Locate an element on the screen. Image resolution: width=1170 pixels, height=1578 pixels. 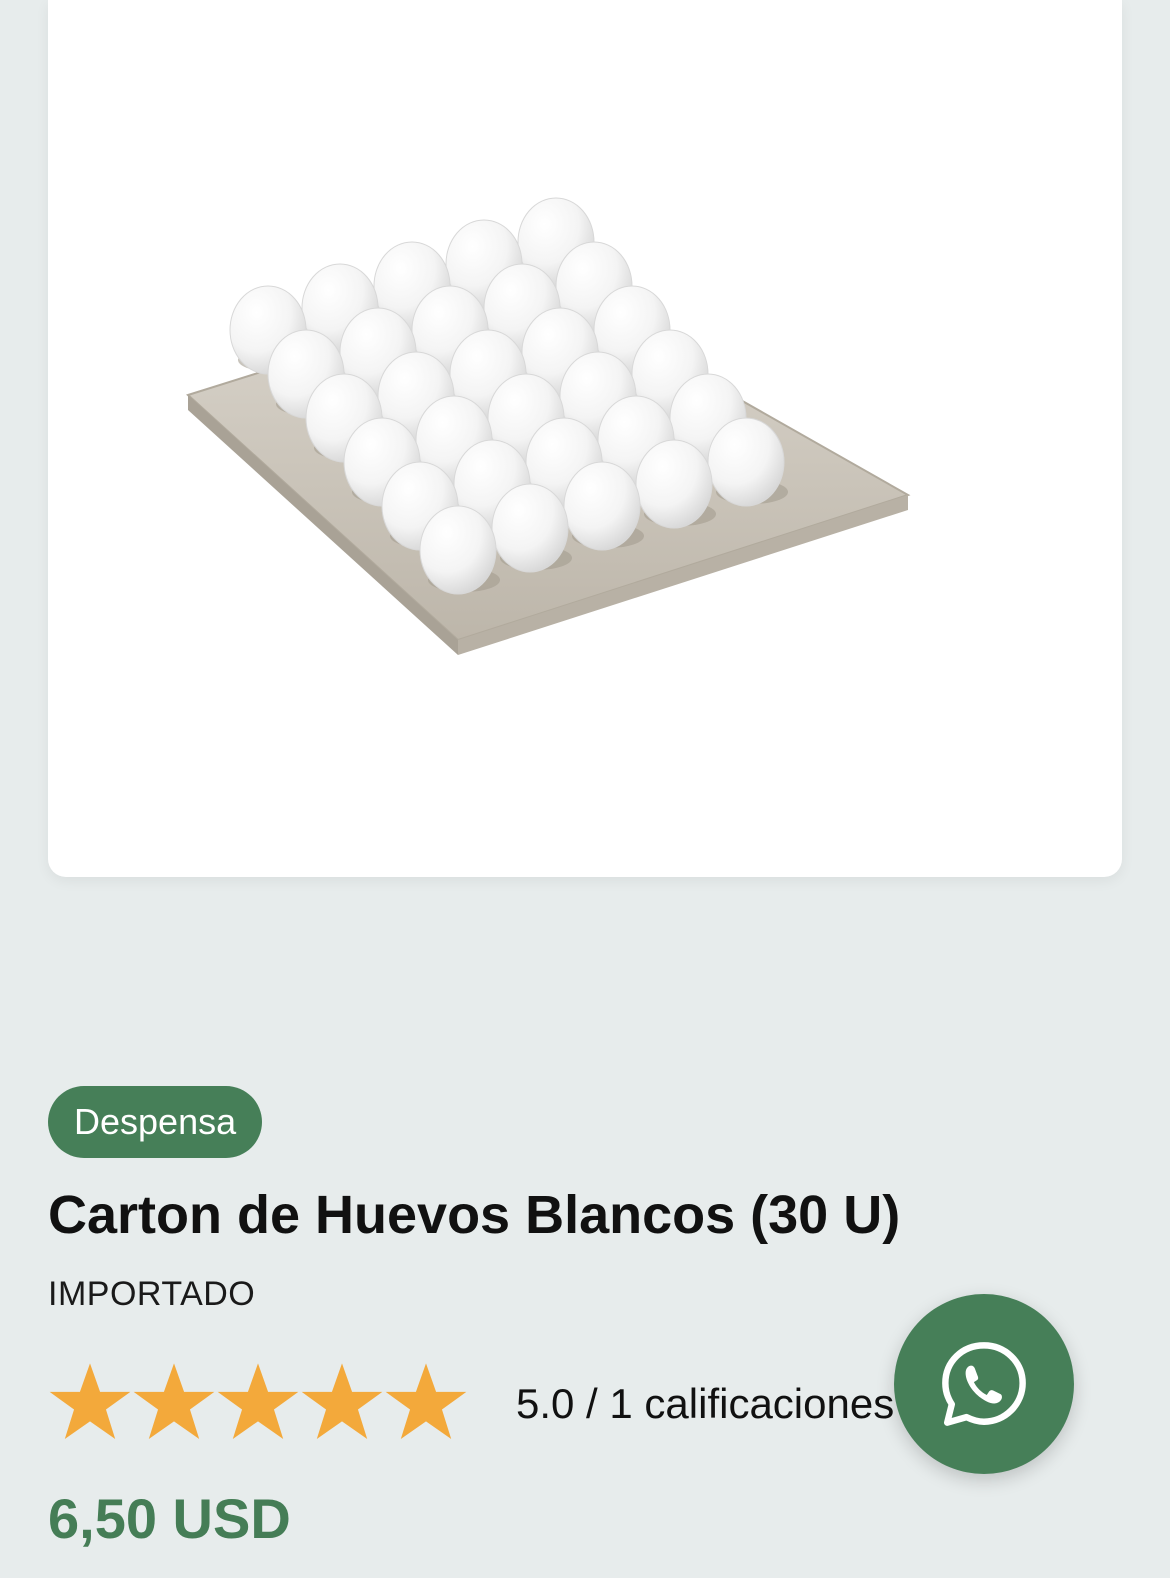
product-title: Carton de Huevos Blancos (30 U) is located at coordinates (474, 1215).